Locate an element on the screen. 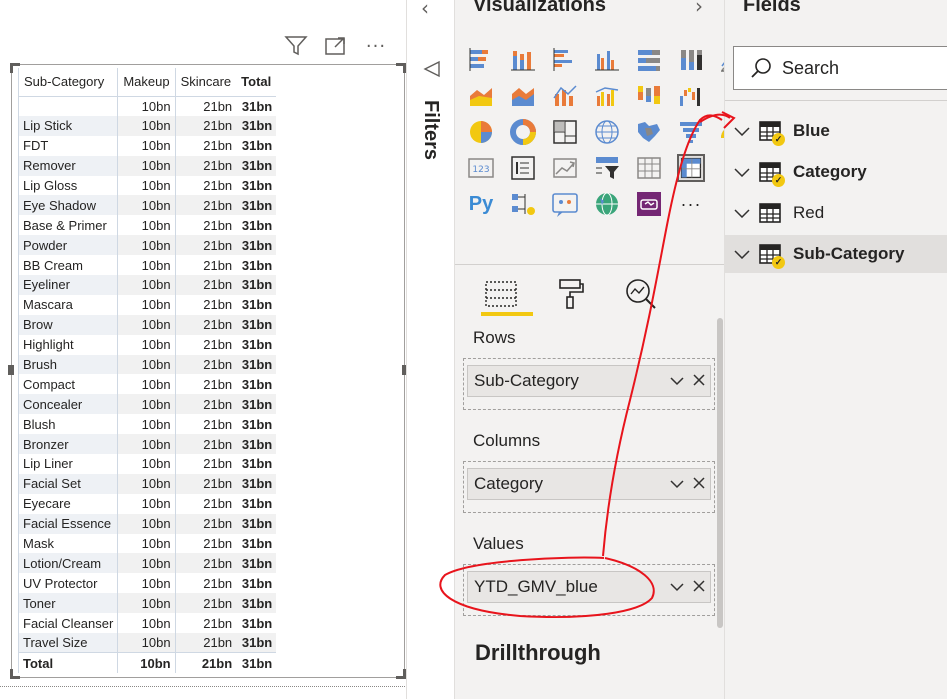 This screenshot has height=699, width=947. focus-mode-icon is located at coordinates (336, 46).